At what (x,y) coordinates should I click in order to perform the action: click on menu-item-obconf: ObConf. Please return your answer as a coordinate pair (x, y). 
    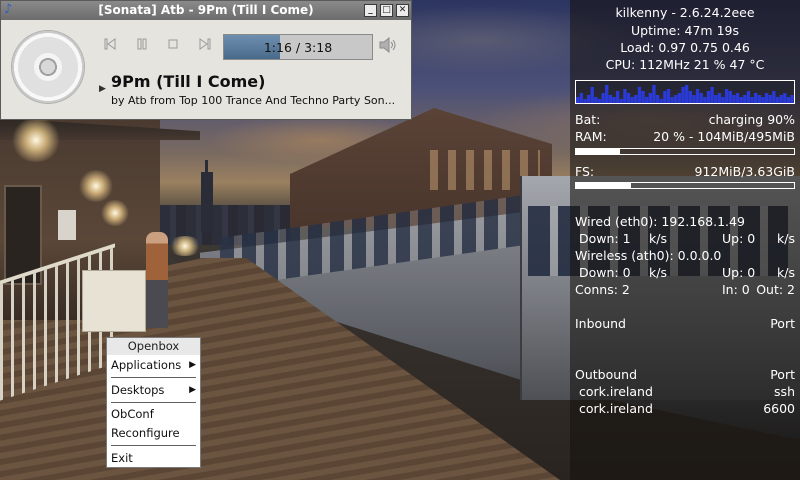
    Looking at the image, I should click on (153, 414).